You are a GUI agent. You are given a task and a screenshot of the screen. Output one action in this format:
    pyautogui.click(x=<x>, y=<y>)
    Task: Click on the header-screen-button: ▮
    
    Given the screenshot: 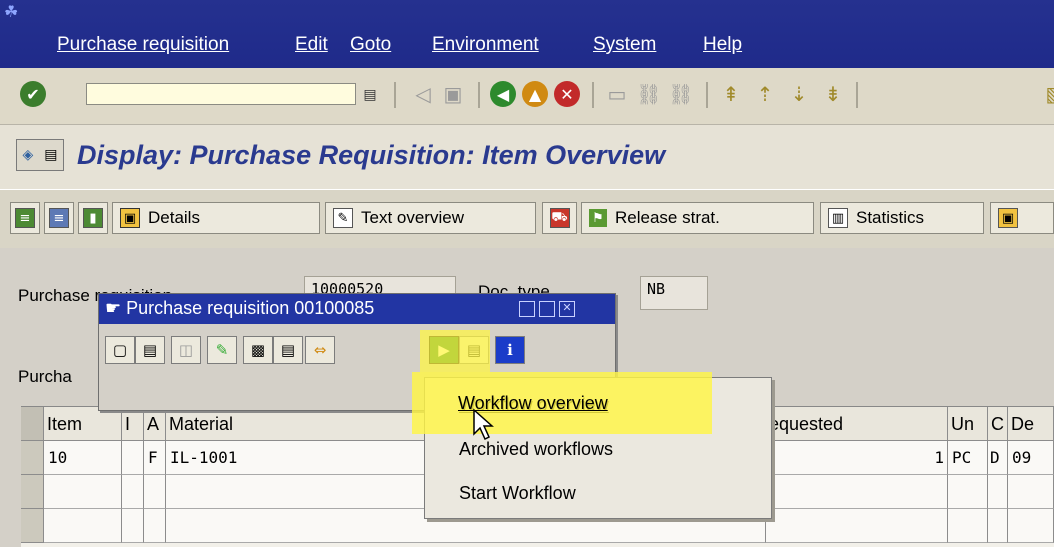 What is the action you would take?
    pyautogui.click(x=93, y=218)
    